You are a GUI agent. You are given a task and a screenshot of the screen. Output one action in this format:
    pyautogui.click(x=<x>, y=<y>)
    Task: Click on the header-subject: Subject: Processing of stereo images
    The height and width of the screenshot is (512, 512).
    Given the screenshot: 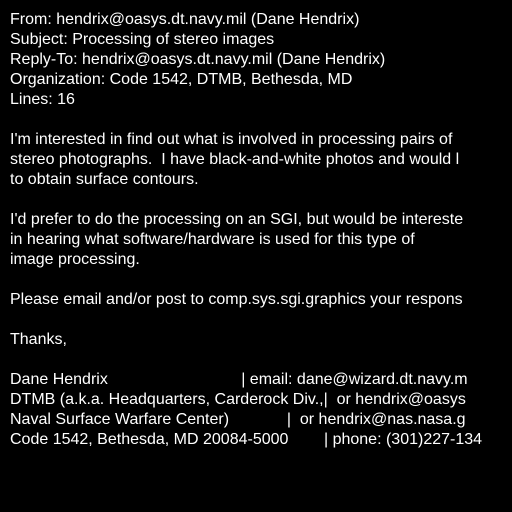 What is the action you would take?
    pyautogui.click(x=142, y=39)
    